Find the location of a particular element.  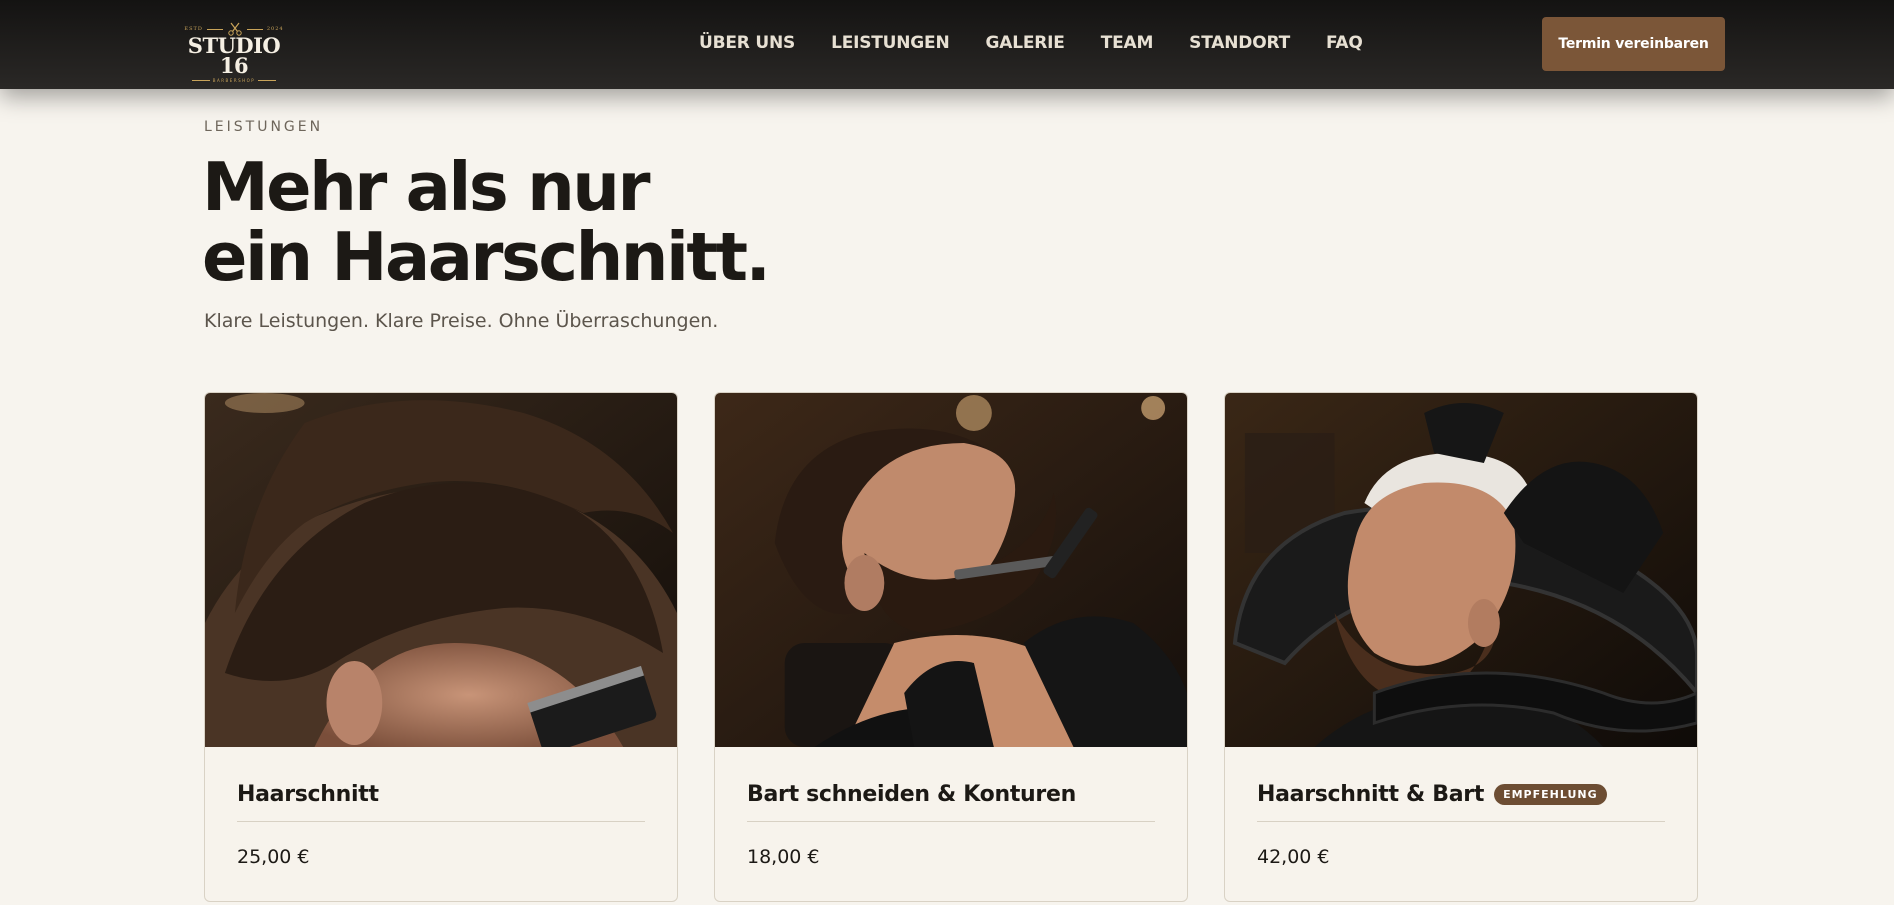

nav-ueber-uns: ÜBER UNS is located at coordinates (747, 43).